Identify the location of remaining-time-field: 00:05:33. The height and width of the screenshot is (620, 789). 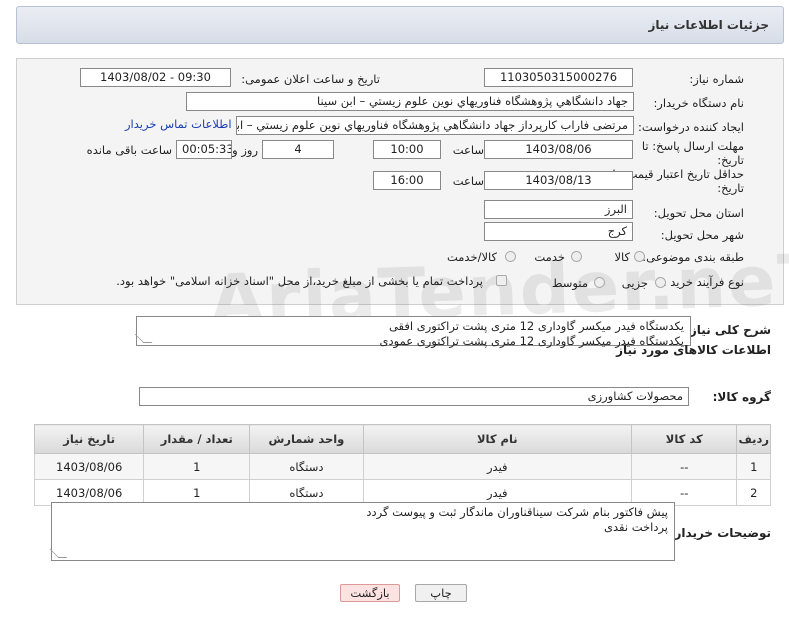
(204, 149).